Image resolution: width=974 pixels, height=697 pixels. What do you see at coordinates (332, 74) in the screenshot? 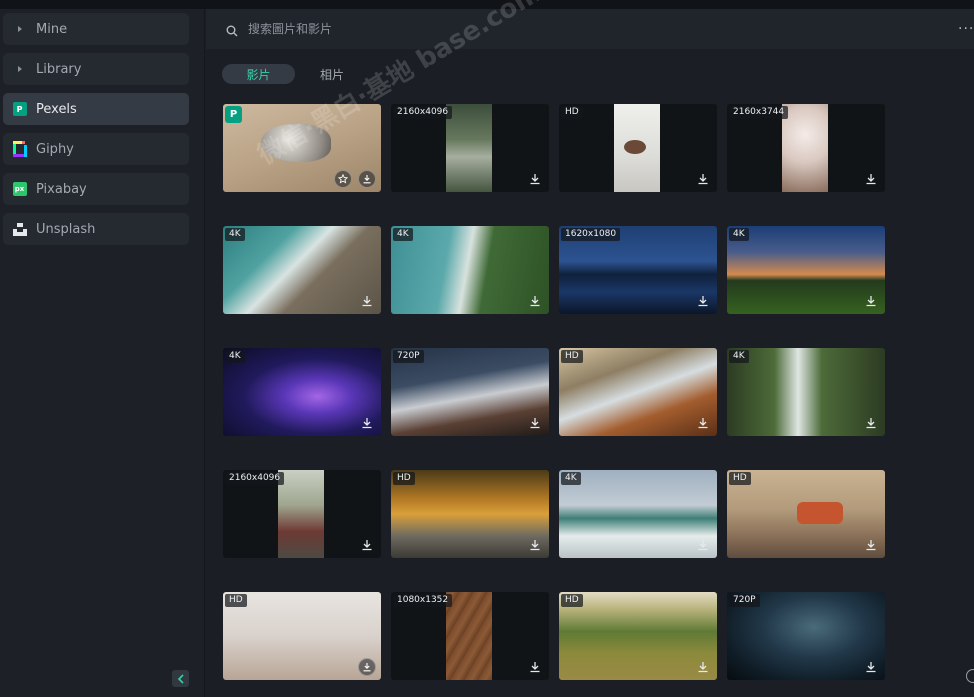
I see `tab-photo: 相片` at bounding box center [332, 74].